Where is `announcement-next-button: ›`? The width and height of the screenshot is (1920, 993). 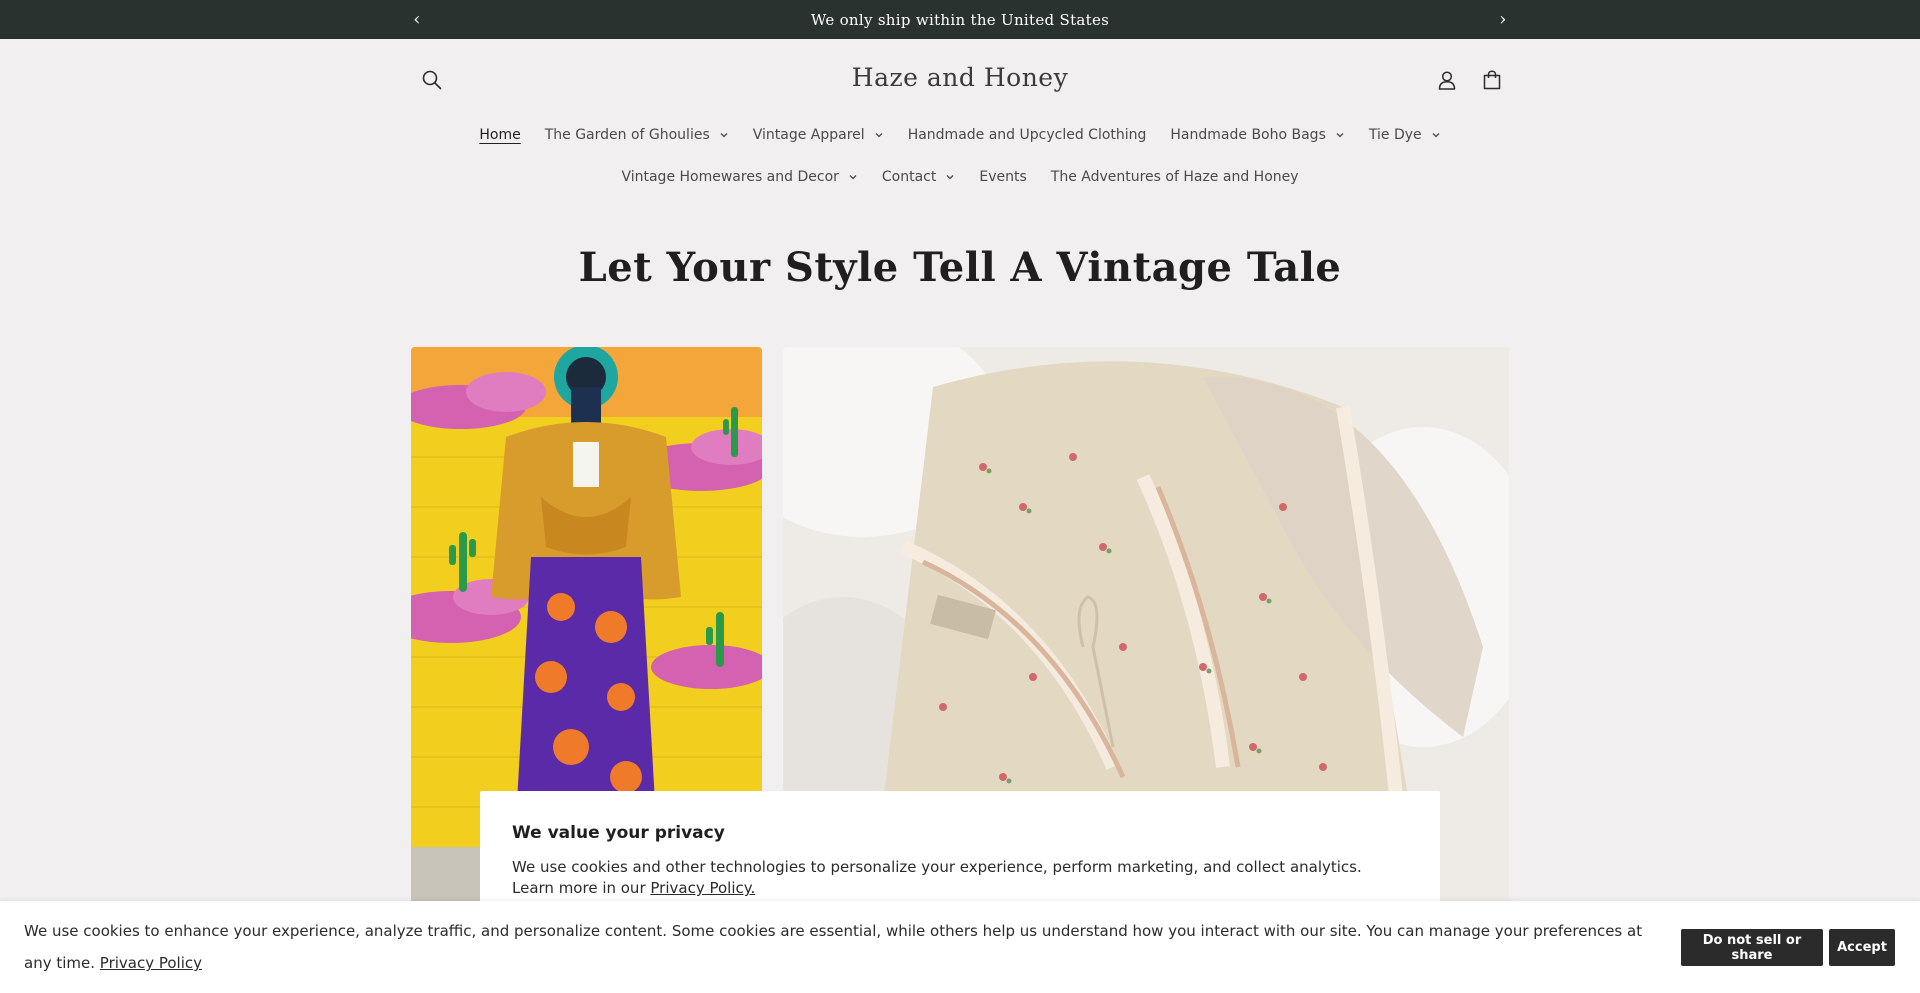
announcement-next-button: › is located at coordinates (1503, 19).